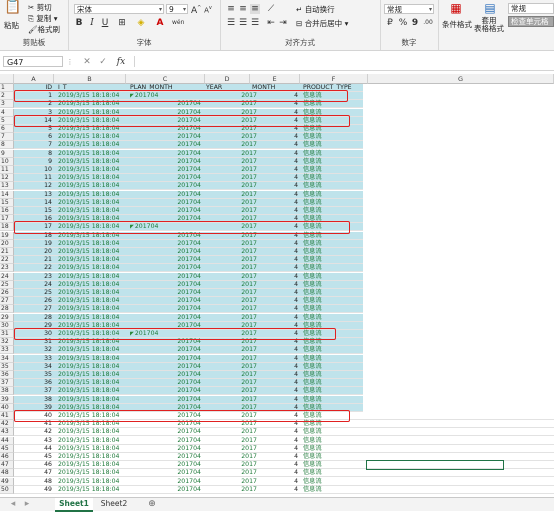 The image size is (554, 512). Describe the element at coordinates (334, 79) in the screenshot. I see `column-header-f: F` at that location.